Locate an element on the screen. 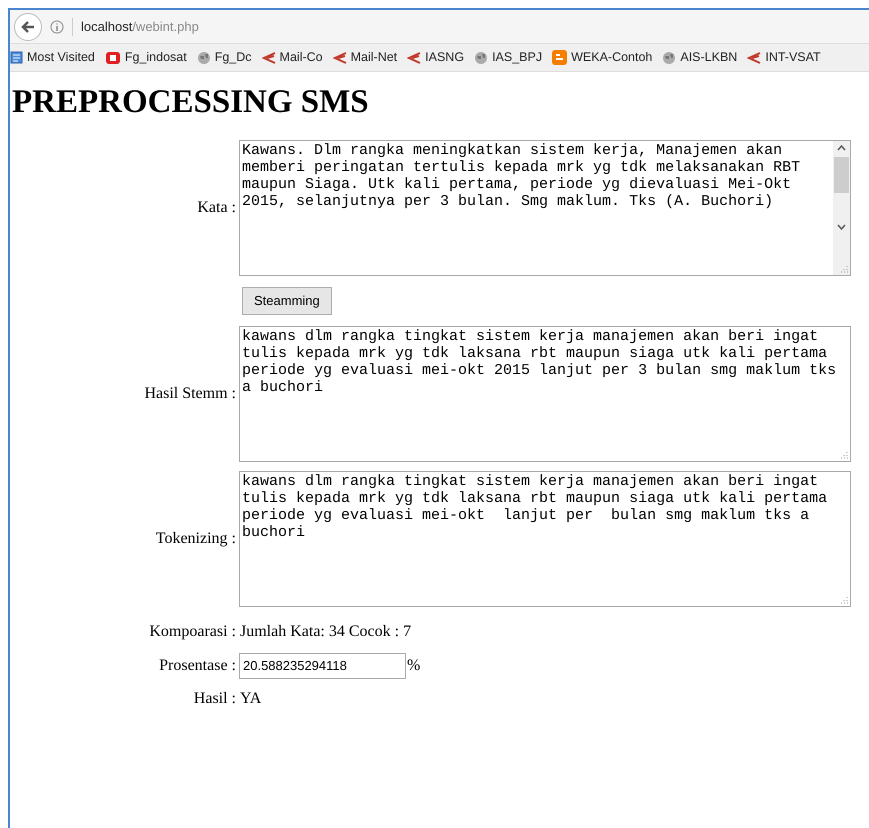 Image resolution: width=869 pixels, height=828 pixels. percentage-field: 20.588235294118 is located at coordinates (322, 666).